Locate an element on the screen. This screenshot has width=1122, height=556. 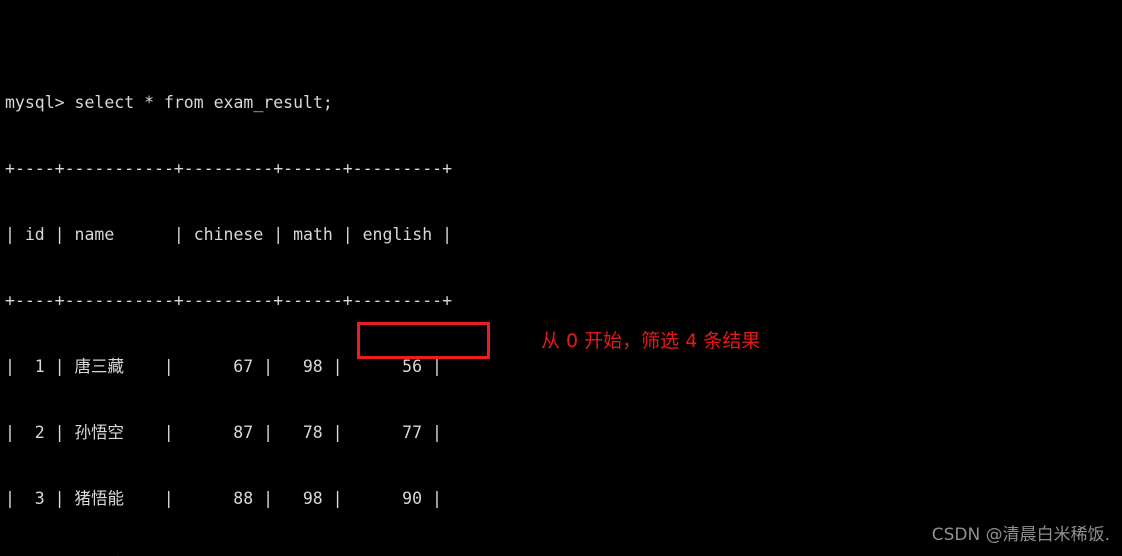
table-row: | 1 | 唐三藏 | 67 | 98 | 56 | is located at coordinates (223, 366).